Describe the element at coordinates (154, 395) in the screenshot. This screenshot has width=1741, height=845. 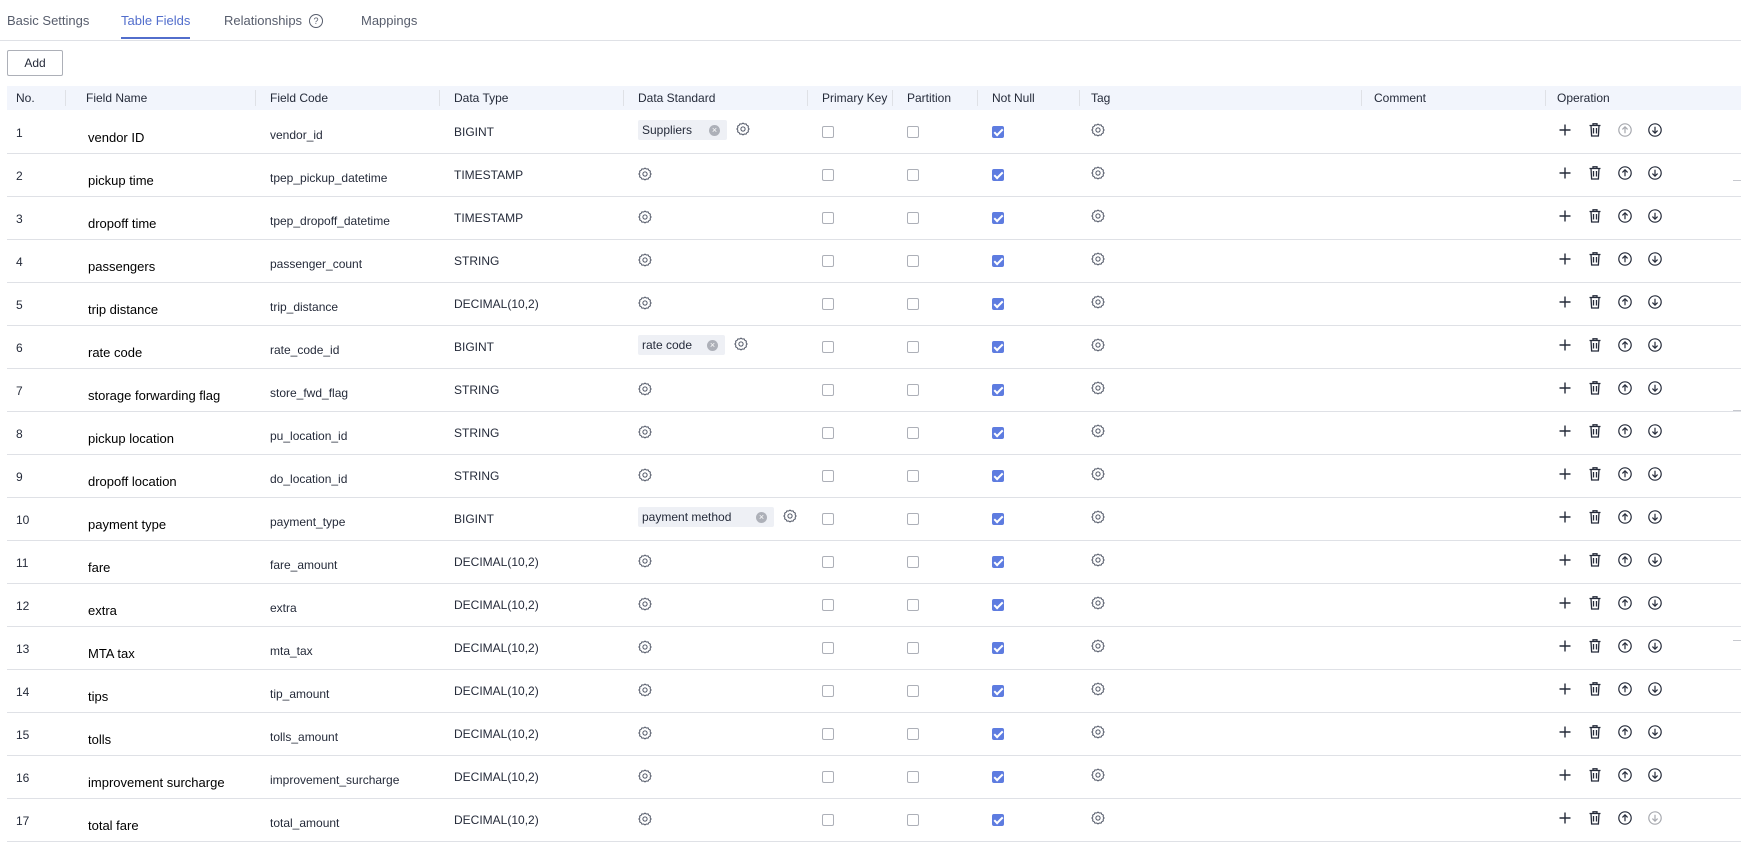
I see `field-name: storage forwarding flag` at that location.